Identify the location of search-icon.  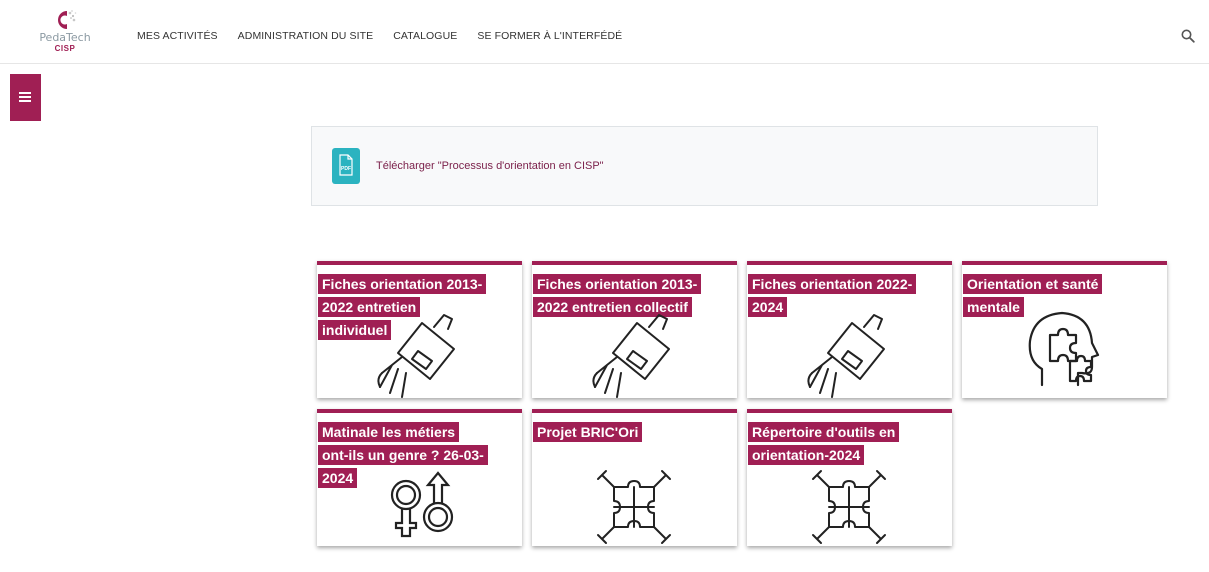
(1188, 36).